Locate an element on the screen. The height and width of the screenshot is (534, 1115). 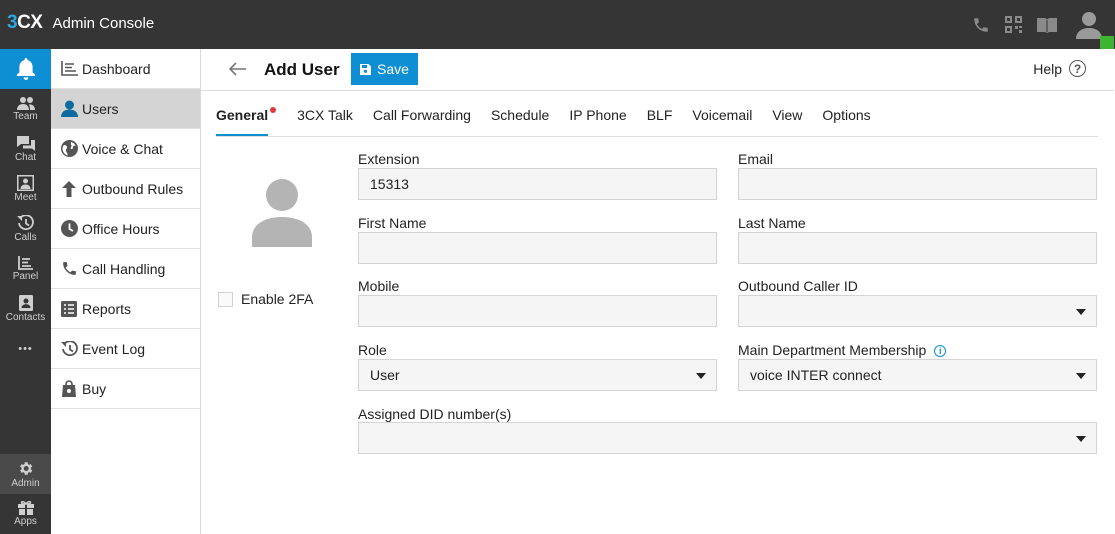
nav-item-event-log: Event Log is located at coordinates (125, 349).